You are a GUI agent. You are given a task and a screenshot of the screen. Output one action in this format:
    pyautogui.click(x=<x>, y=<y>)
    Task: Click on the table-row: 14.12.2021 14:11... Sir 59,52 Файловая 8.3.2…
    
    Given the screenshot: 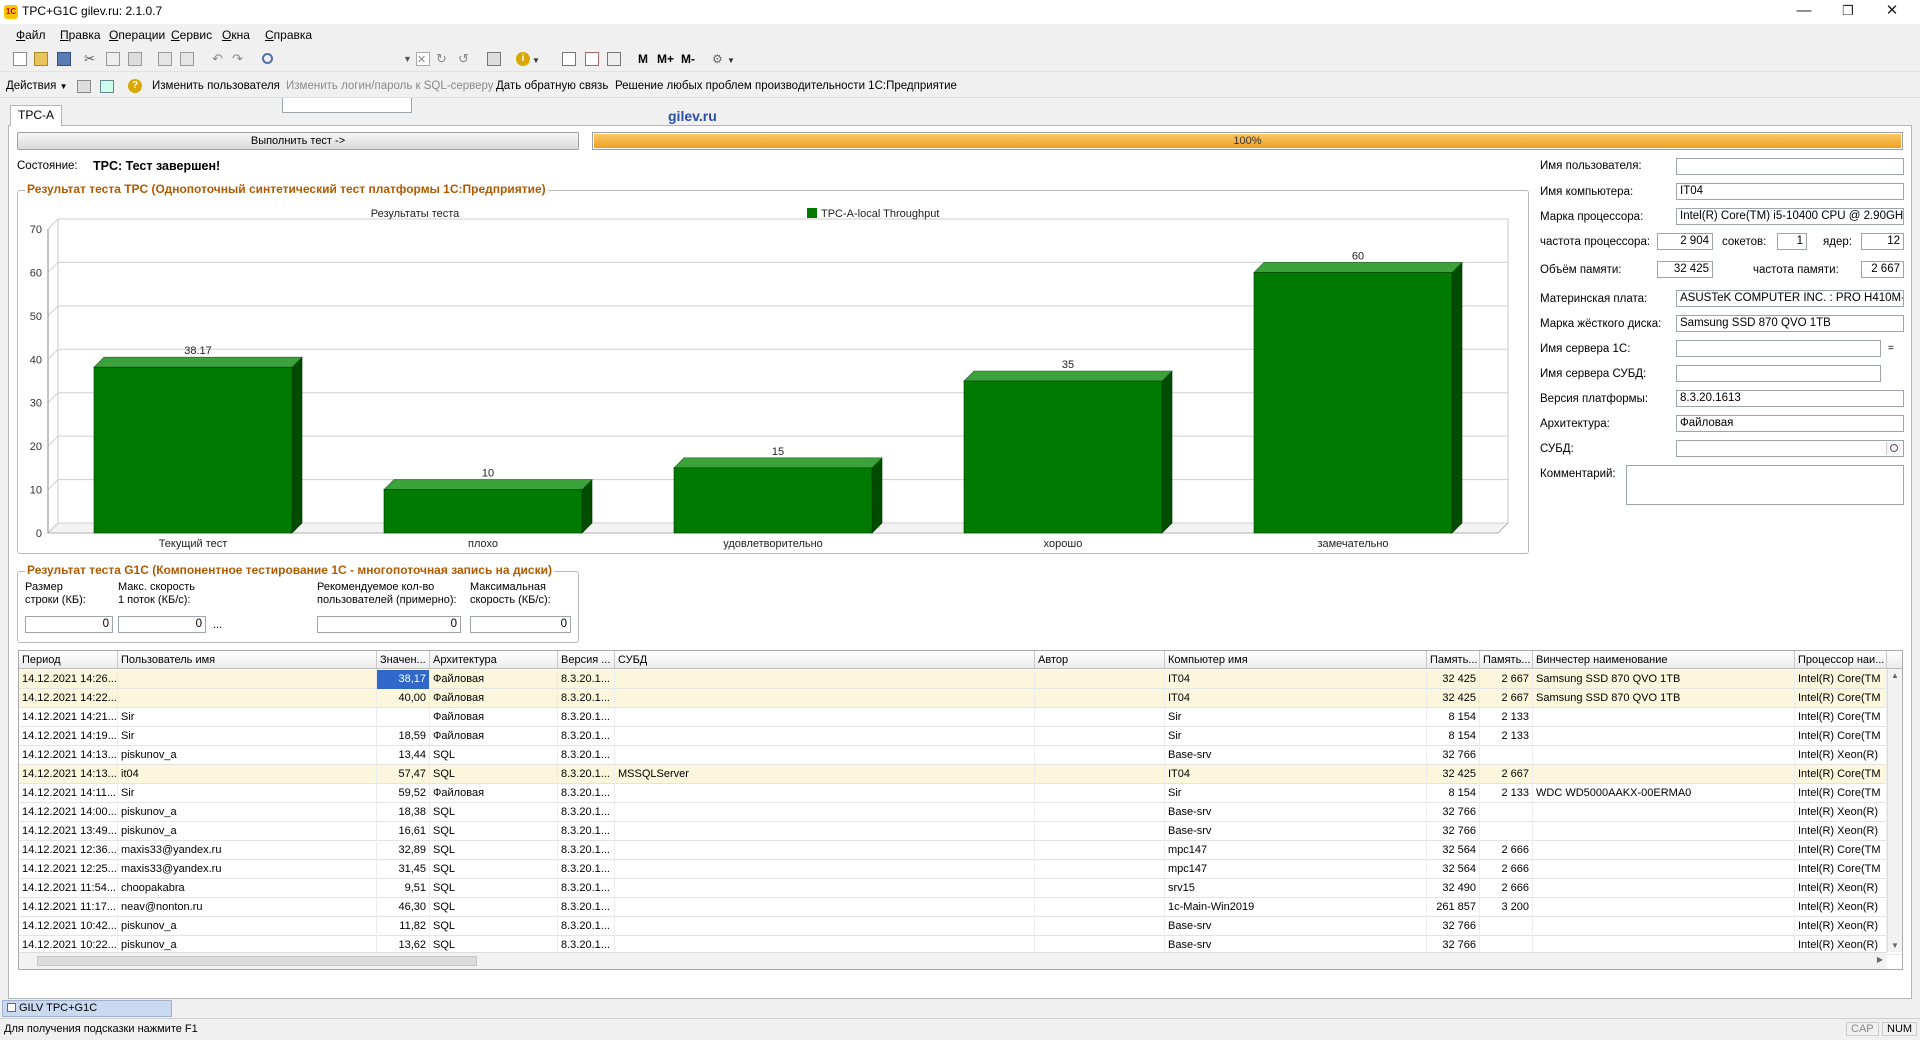 What is the action you would take?
    pyautogui.click(x=960, y=793)
    